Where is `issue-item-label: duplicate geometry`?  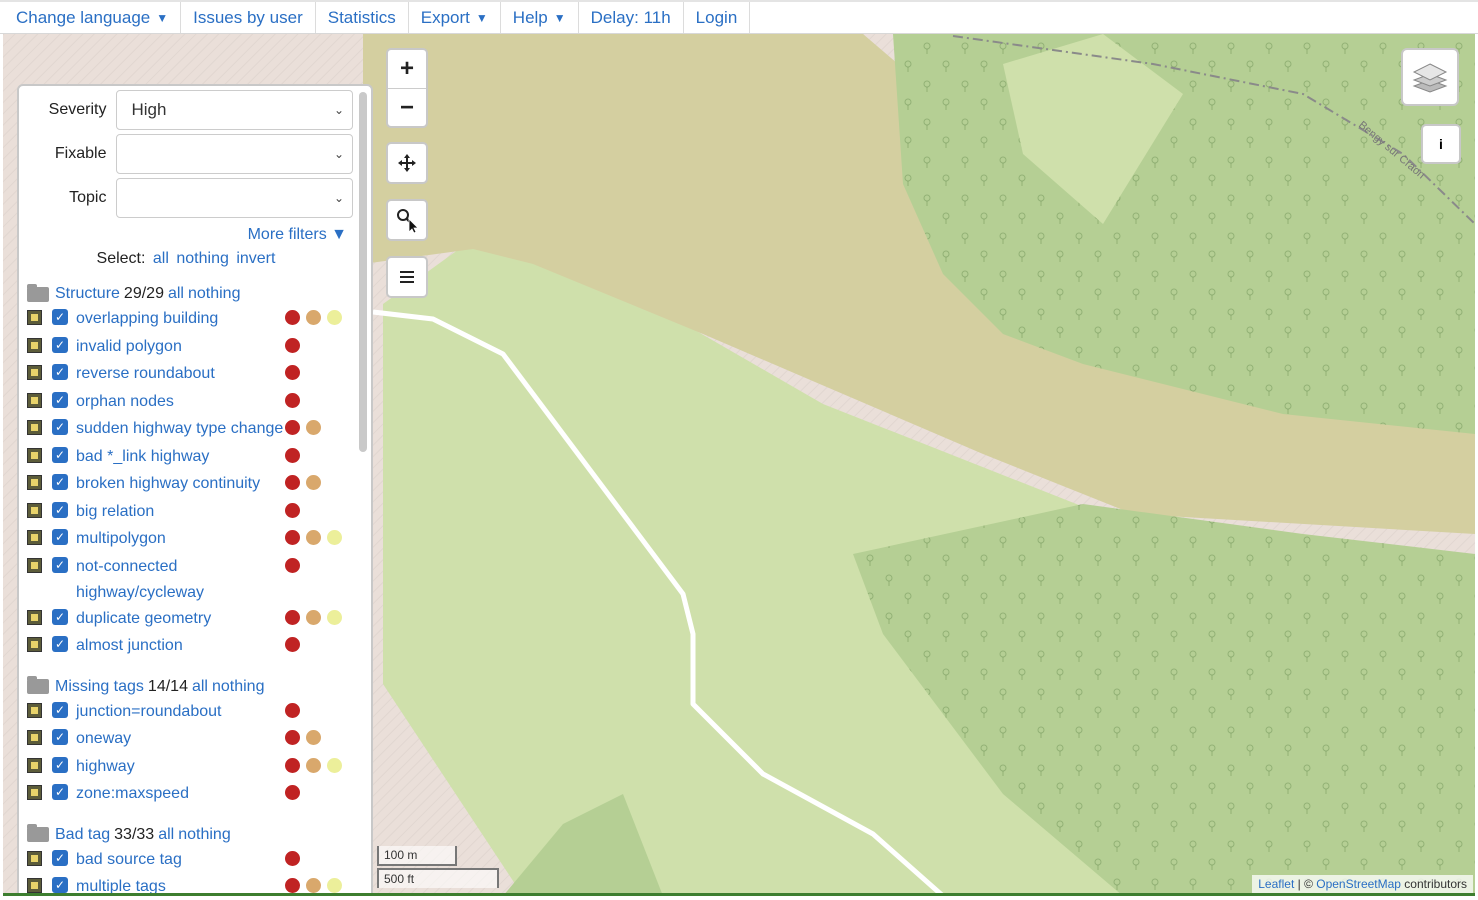 issue-item-label: duplicate geometry is located at coordinates (180, 619).